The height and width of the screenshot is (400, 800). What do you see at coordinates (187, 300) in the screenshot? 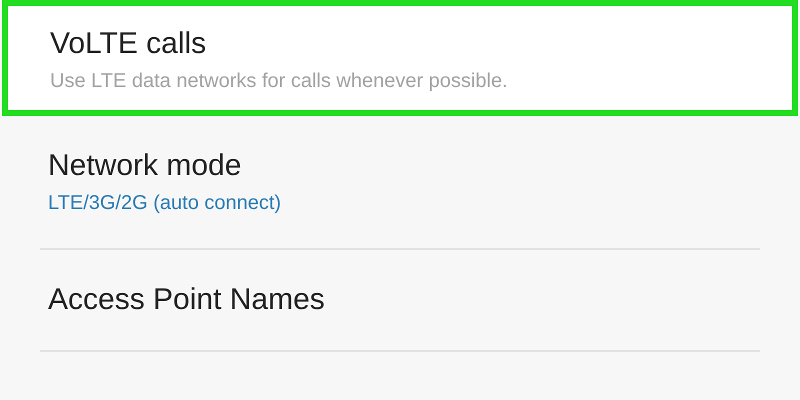
I see `setting-title: Access Point Names` at bounding box center [187, 300].